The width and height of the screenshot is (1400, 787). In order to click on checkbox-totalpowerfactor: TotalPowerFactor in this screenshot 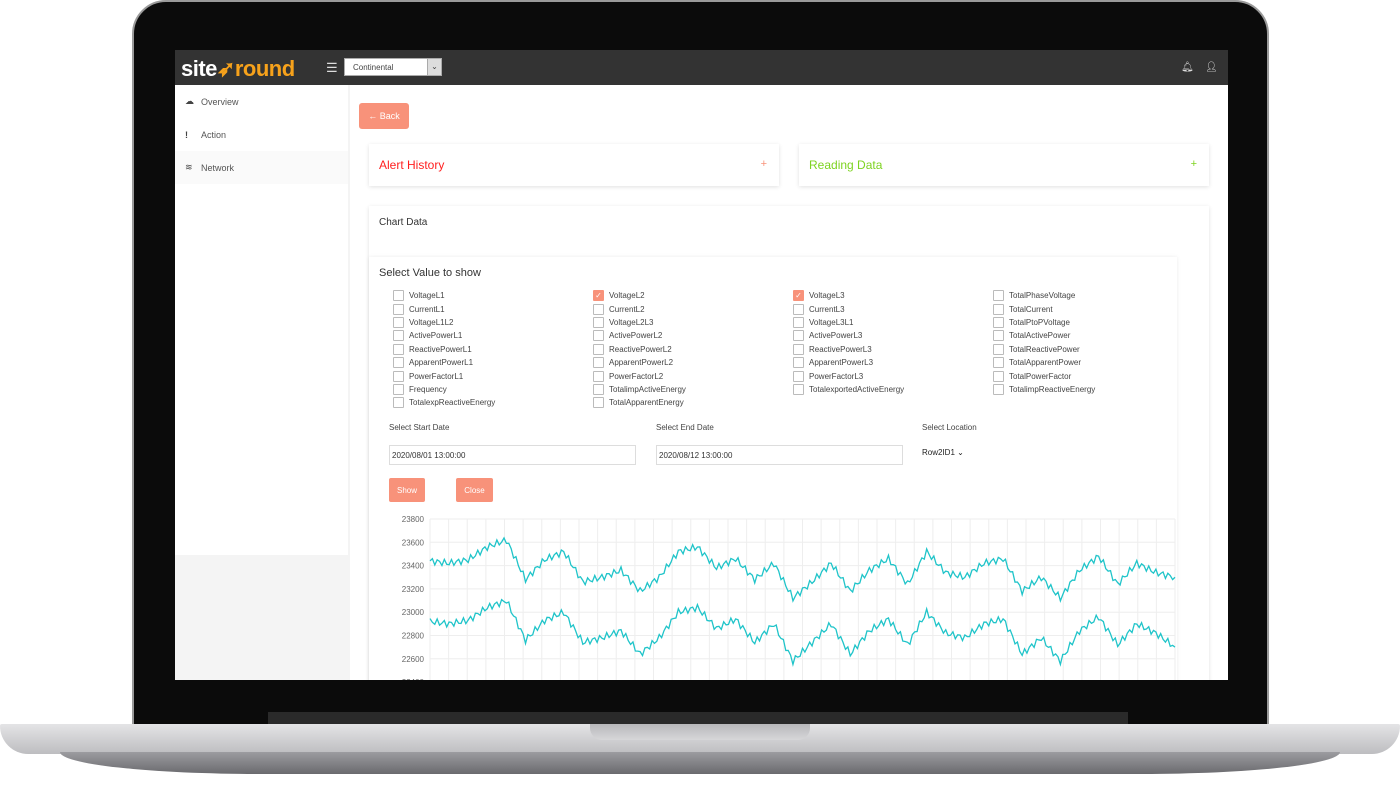, I will do `click(1044, 375)`.